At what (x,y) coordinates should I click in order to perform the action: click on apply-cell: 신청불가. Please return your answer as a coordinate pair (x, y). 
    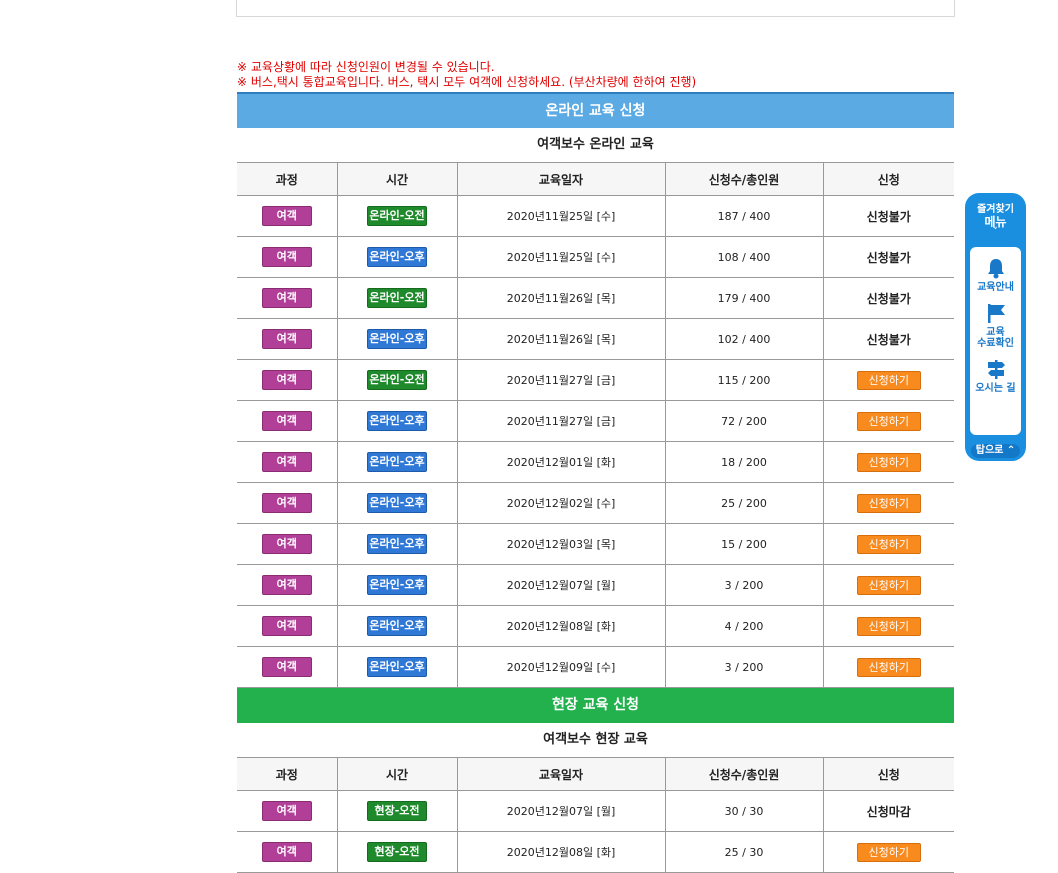
    Looking at the image, I should click on (888, 257).